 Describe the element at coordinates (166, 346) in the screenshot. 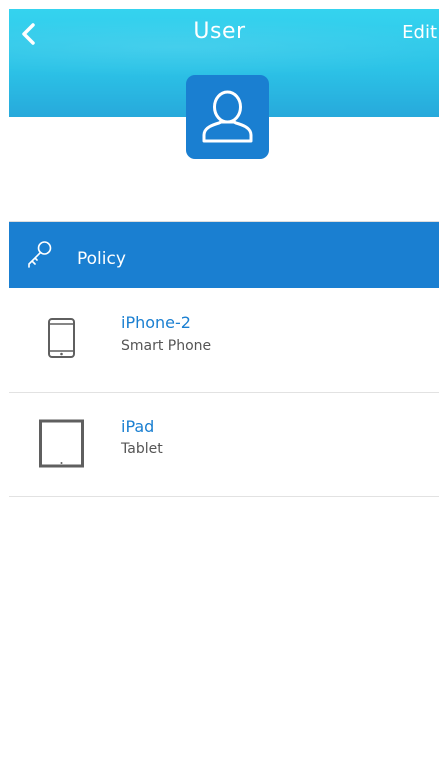

I see `device-type: Smart Phone` at that location.